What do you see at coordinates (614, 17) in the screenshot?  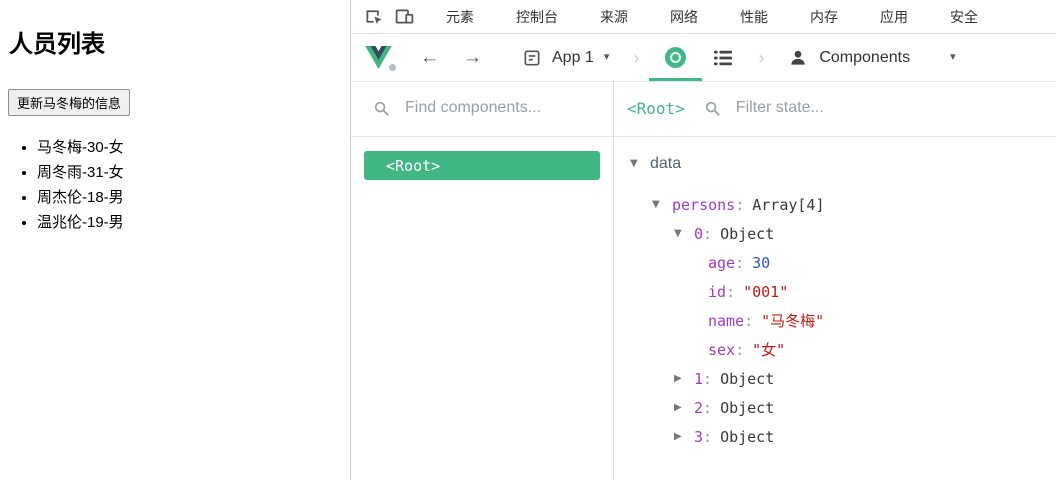 I see `tab-sources: 来源` at bounding box center [614, 17].